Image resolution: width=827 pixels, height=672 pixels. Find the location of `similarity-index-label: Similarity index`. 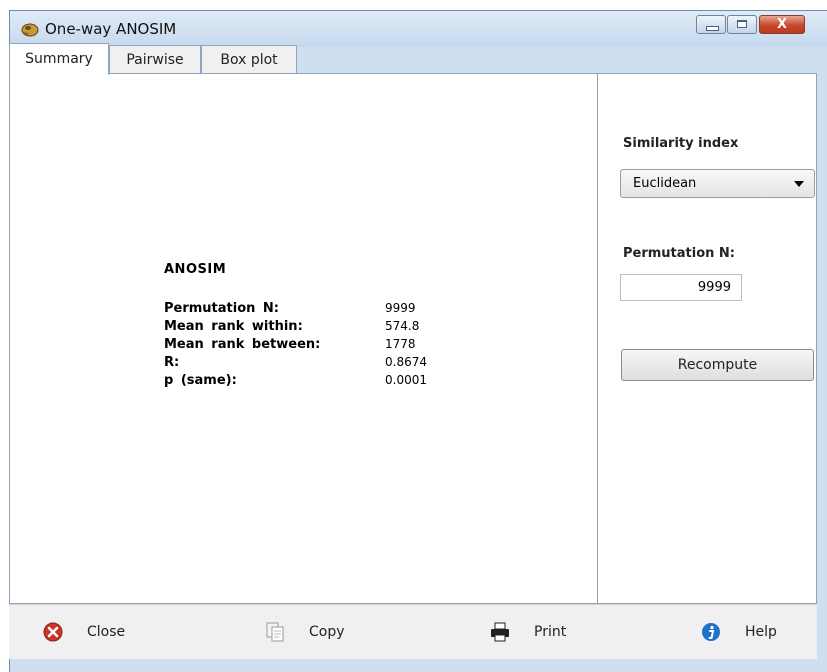

similarity-index-label: Similarity index is located at coordinates (681, 143).